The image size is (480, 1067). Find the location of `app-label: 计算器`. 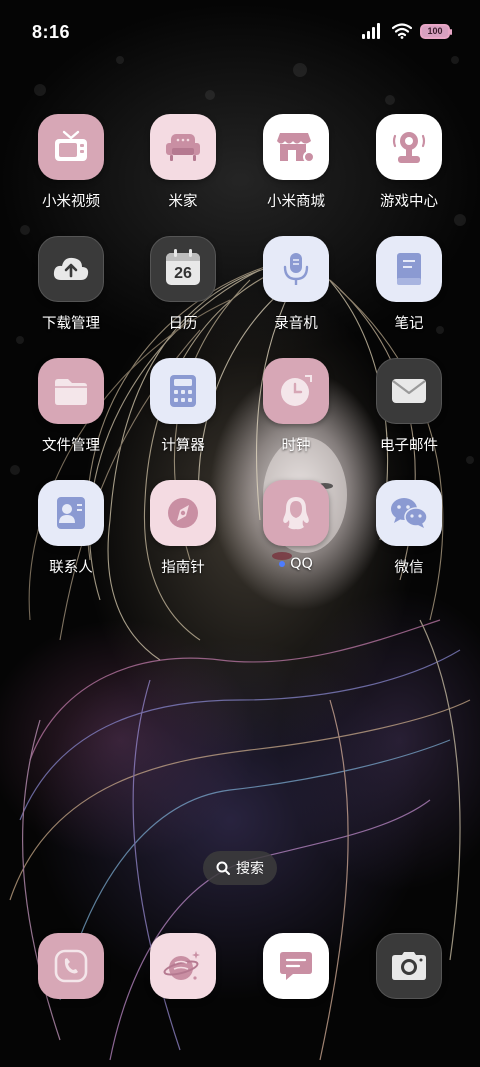

app-label: 计算器 is located at coordinates (183, 446).